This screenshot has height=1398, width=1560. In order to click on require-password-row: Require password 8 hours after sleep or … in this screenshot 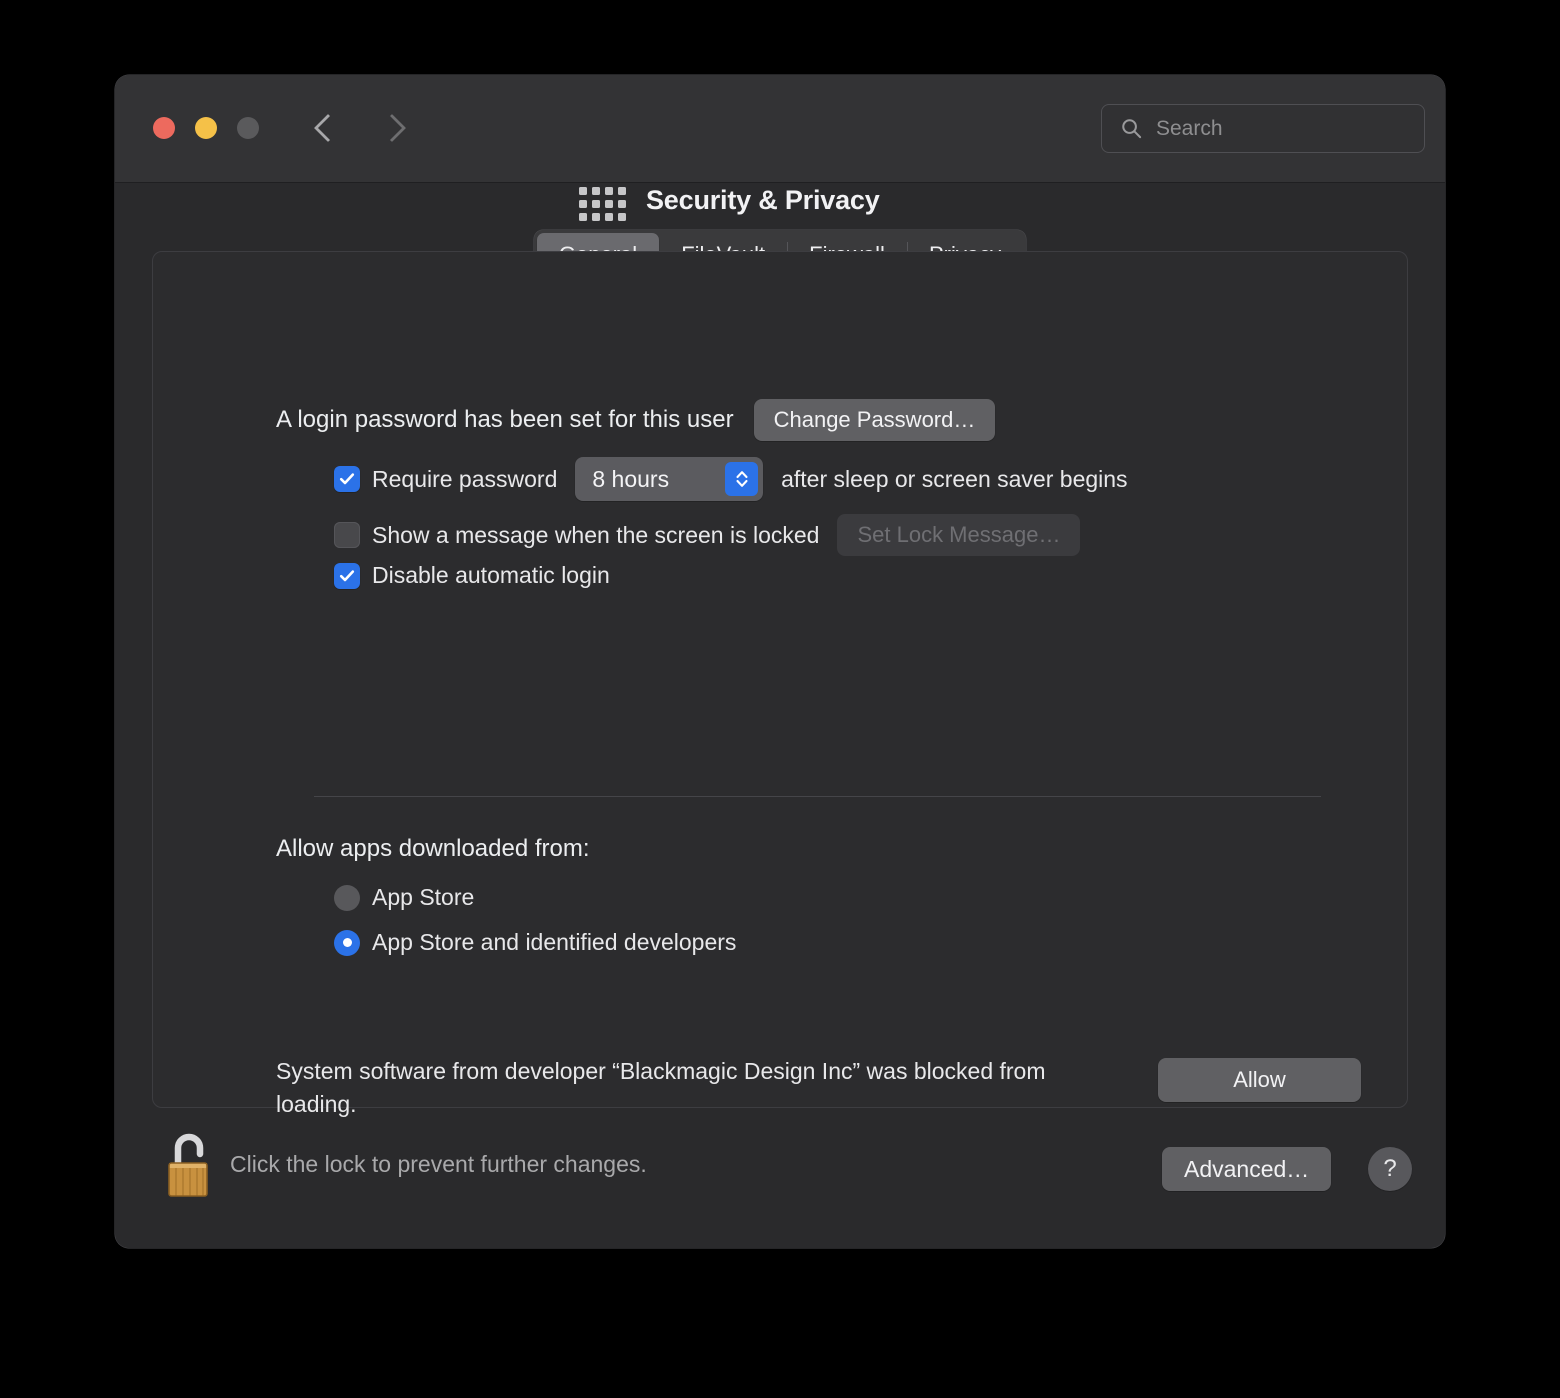, I will do `click(731, 479)`.